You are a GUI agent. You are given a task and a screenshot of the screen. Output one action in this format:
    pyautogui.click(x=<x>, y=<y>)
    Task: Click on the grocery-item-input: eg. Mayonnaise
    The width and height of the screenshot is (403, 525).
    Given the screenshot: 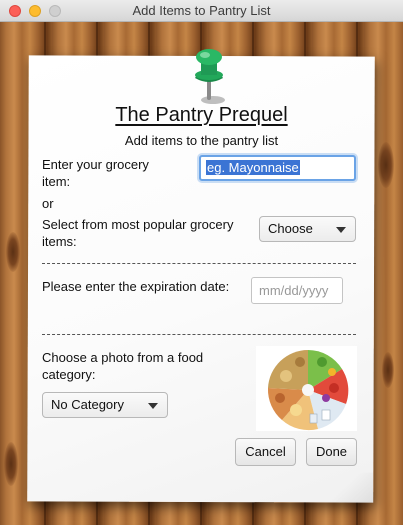 What is the action you would take?
    pyautogui.click(x=277, y=168)
    